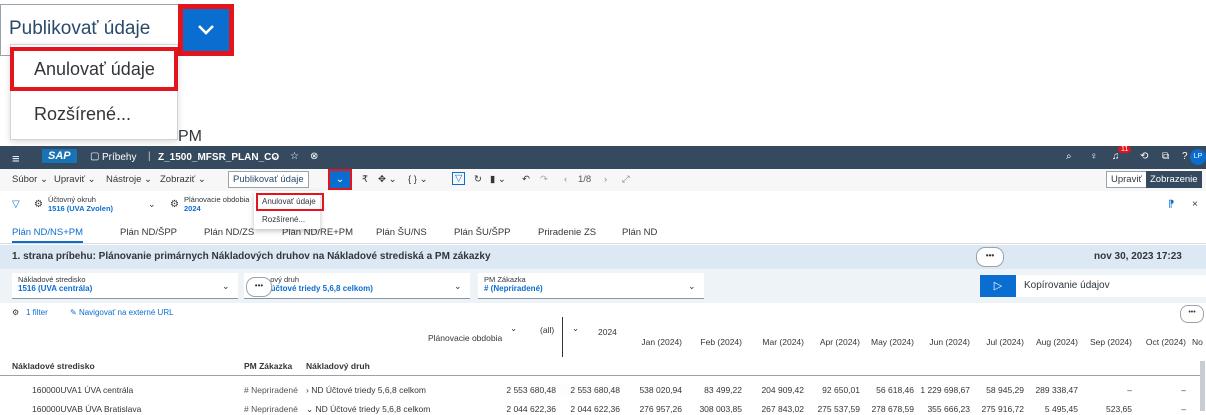 The width and height of the screenshot is (1206, 415). I want to click on publish-dropdown-toggle-zoomed, so click(206, 30).